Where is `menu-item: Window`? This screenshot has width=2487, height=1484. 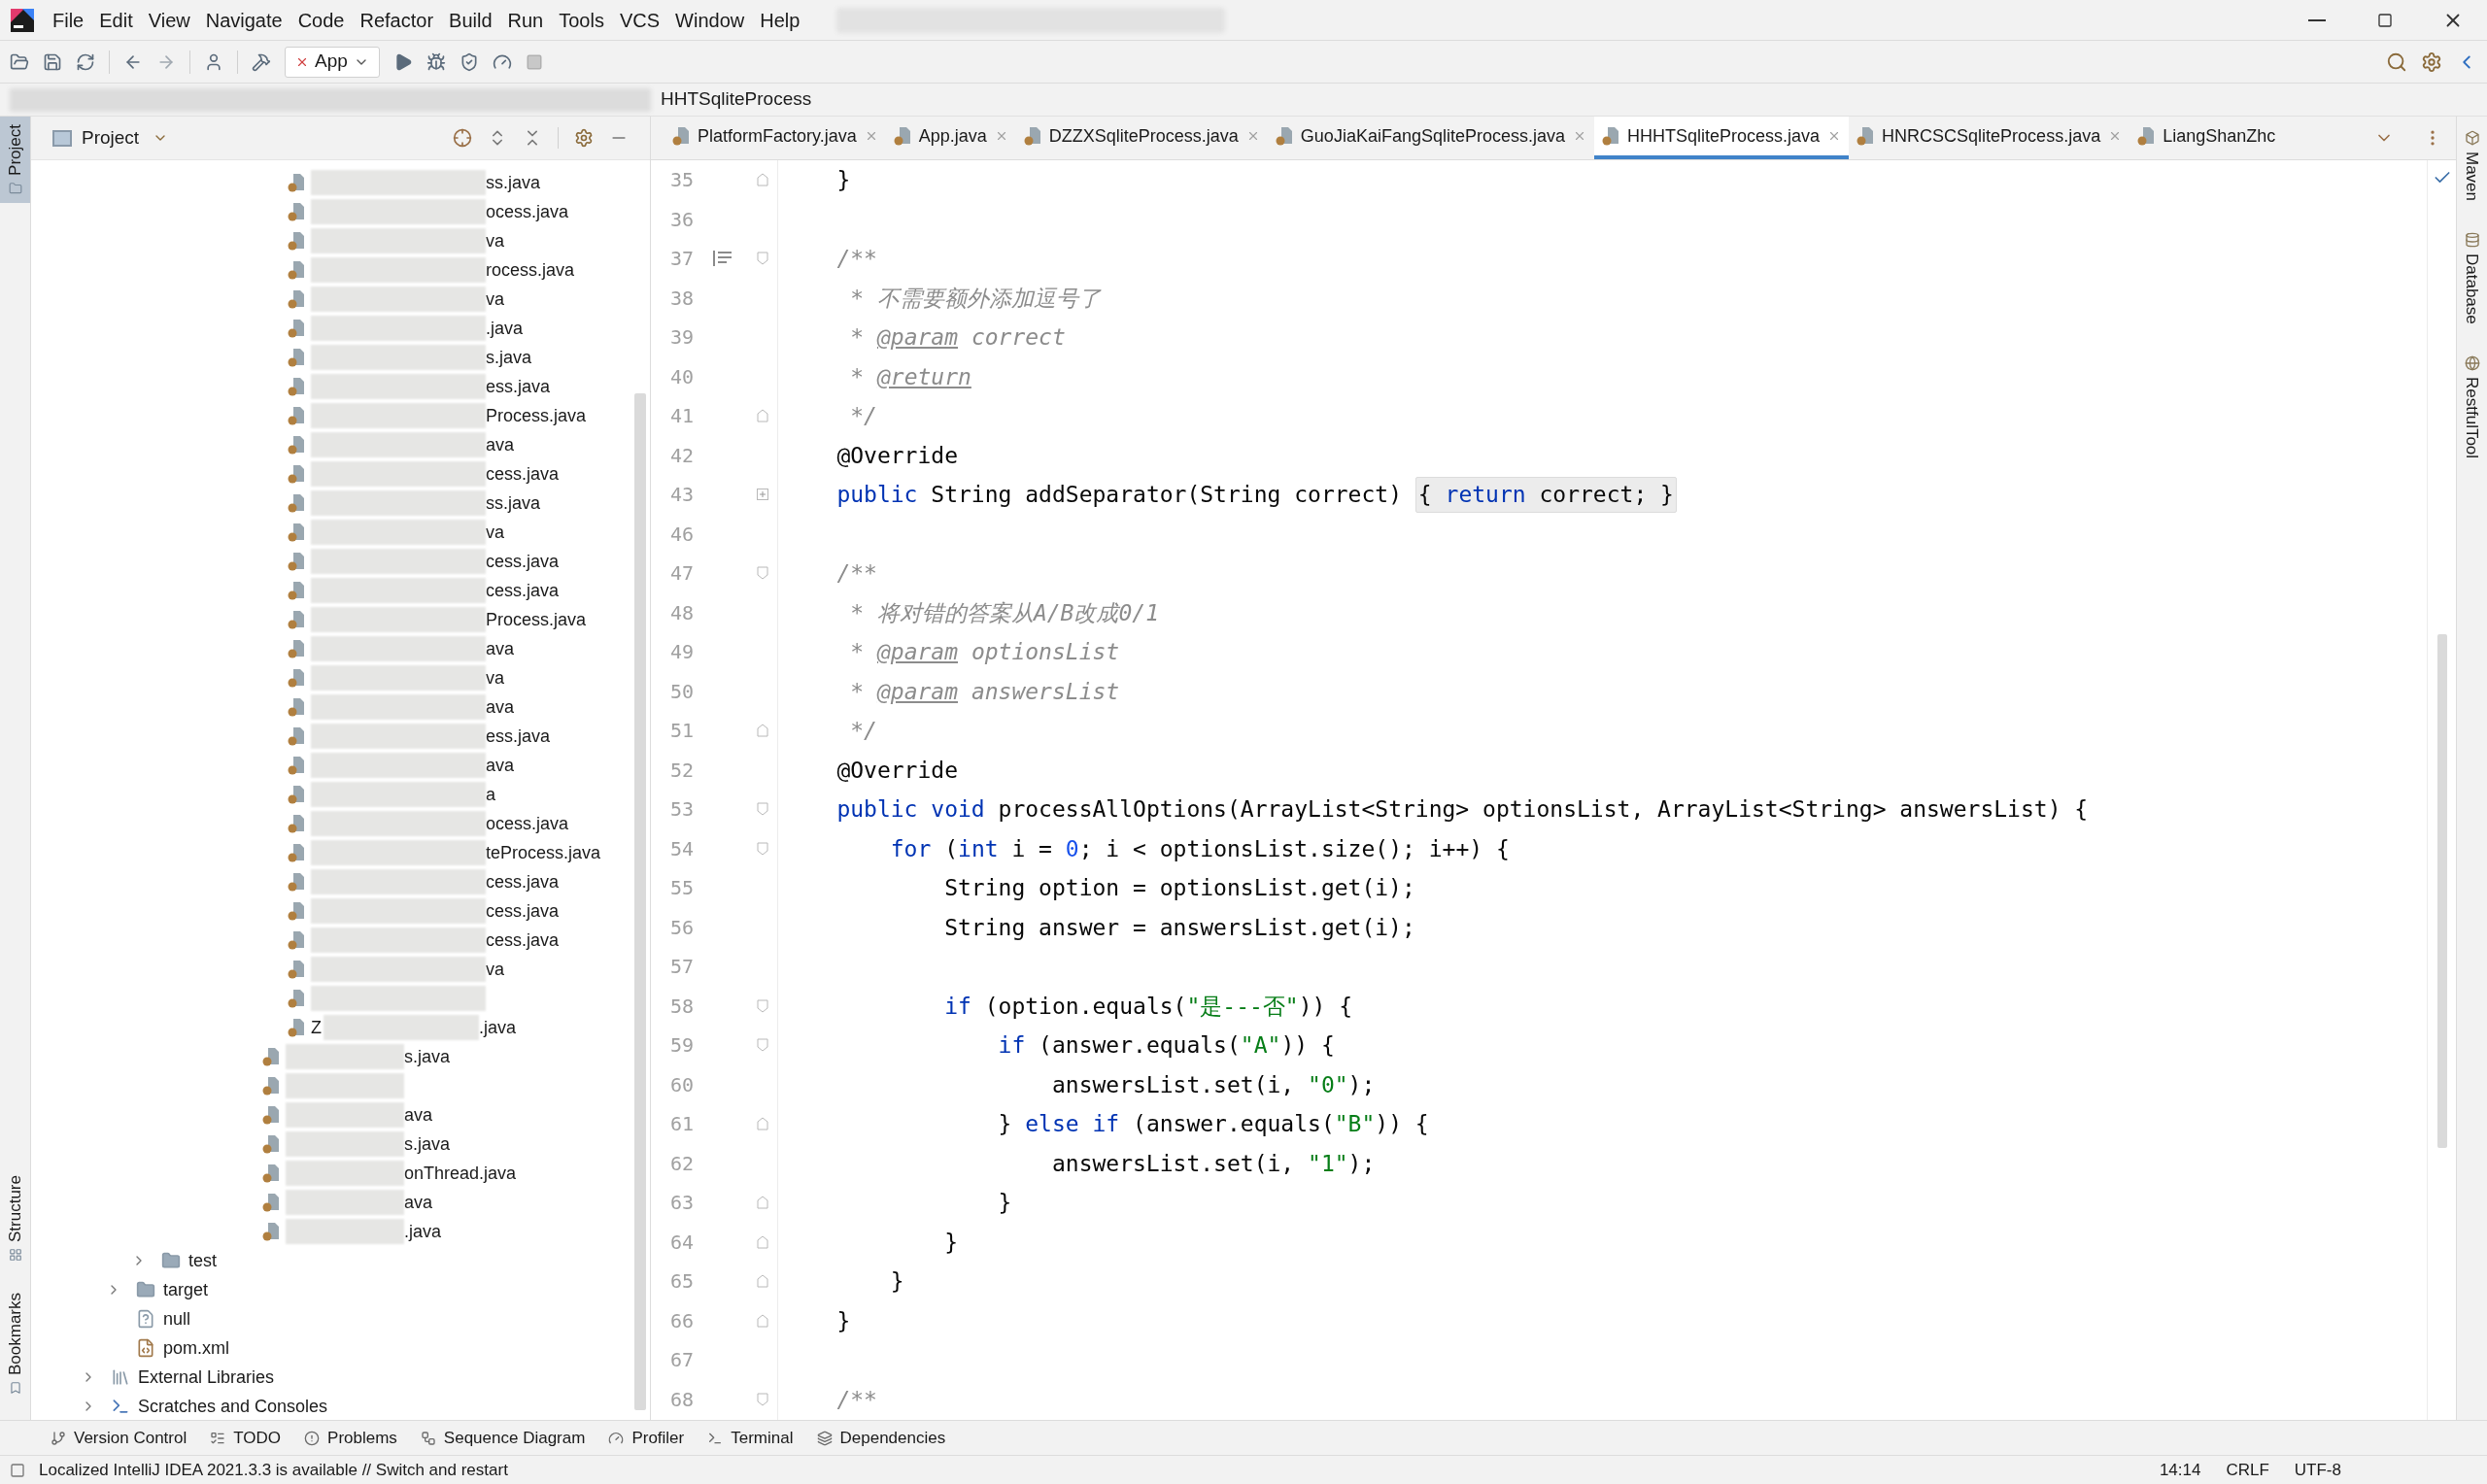
menu-item: Window is located at coordinates (710, 20).